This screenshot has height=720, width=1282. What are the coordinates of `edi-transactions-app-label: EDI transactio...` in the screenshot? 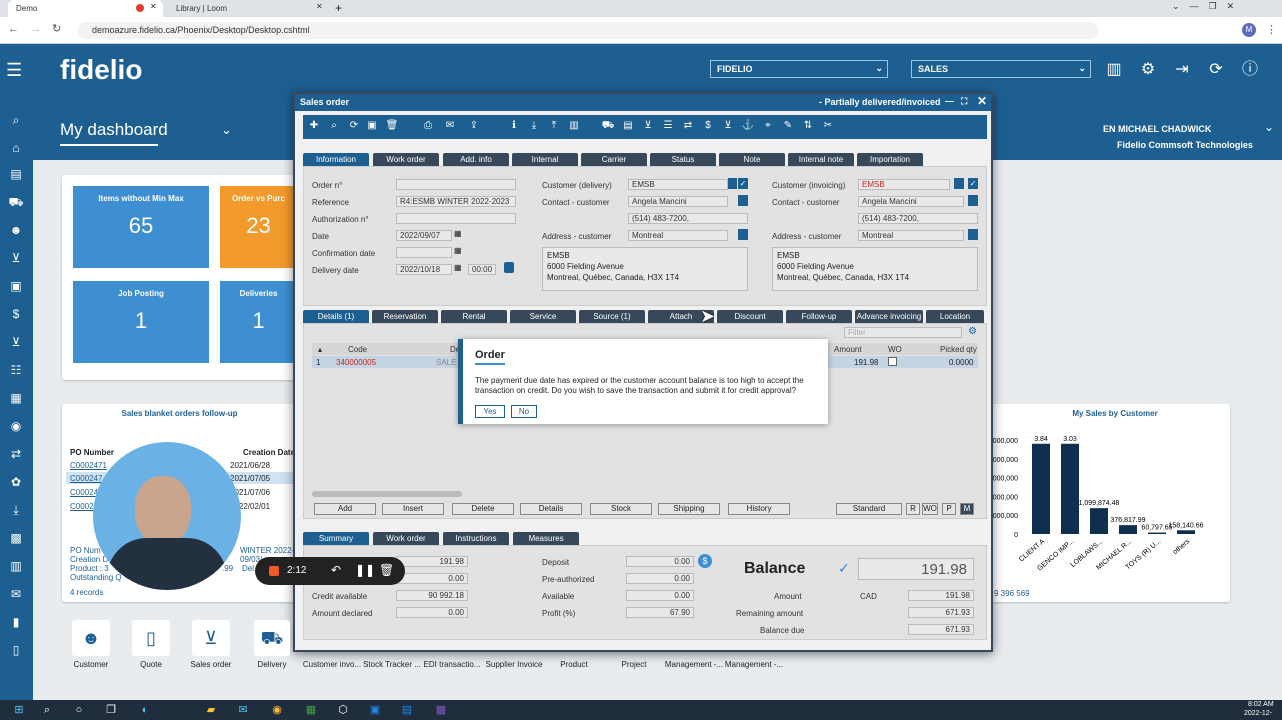 It's located at (452, 664).